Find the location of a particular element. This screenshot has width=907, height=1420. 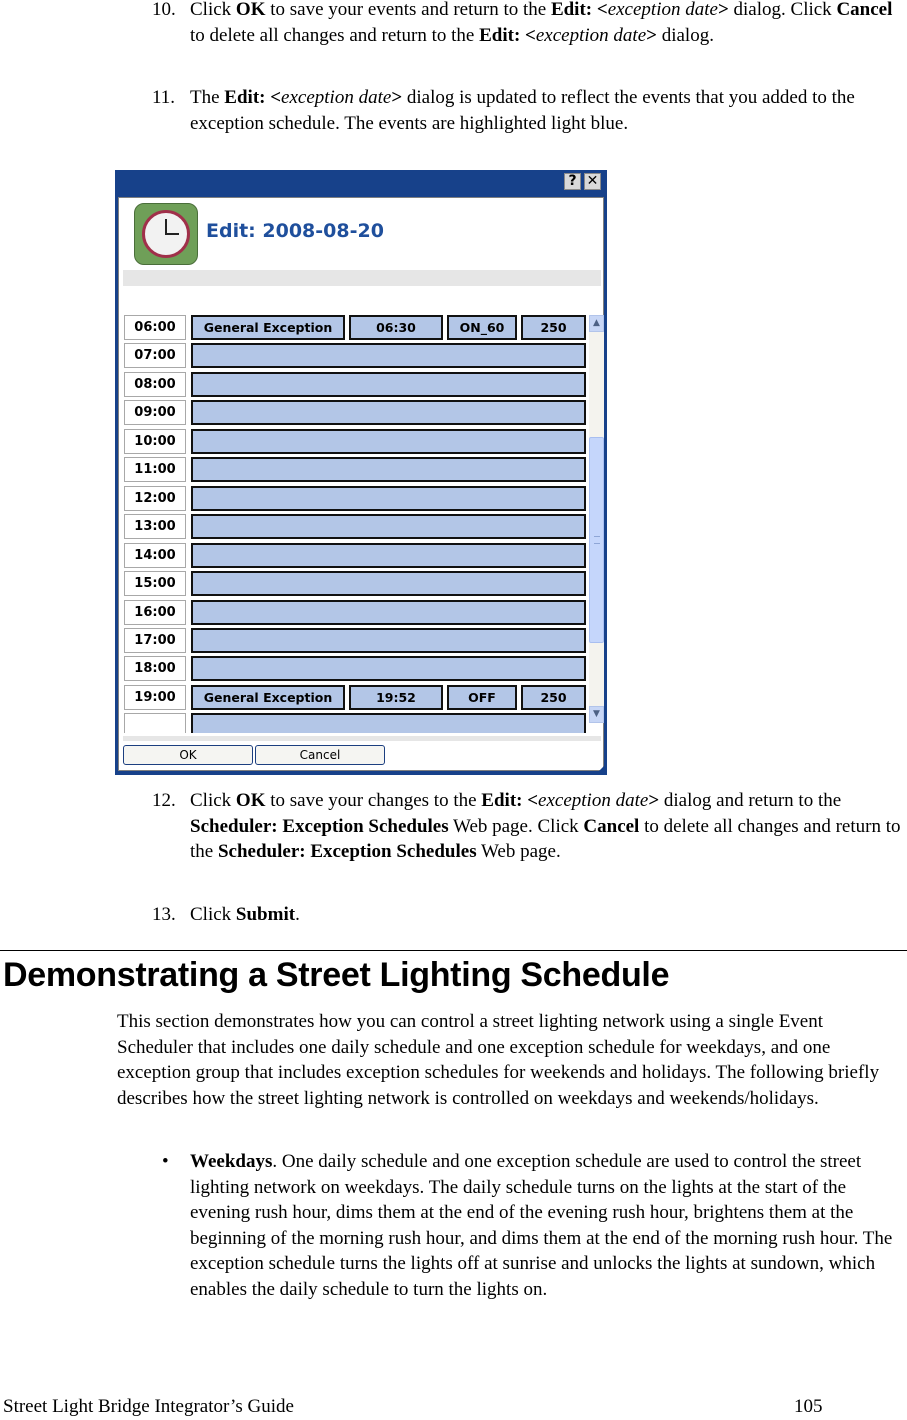

text: Web page. is located at coordinates (518, 851).